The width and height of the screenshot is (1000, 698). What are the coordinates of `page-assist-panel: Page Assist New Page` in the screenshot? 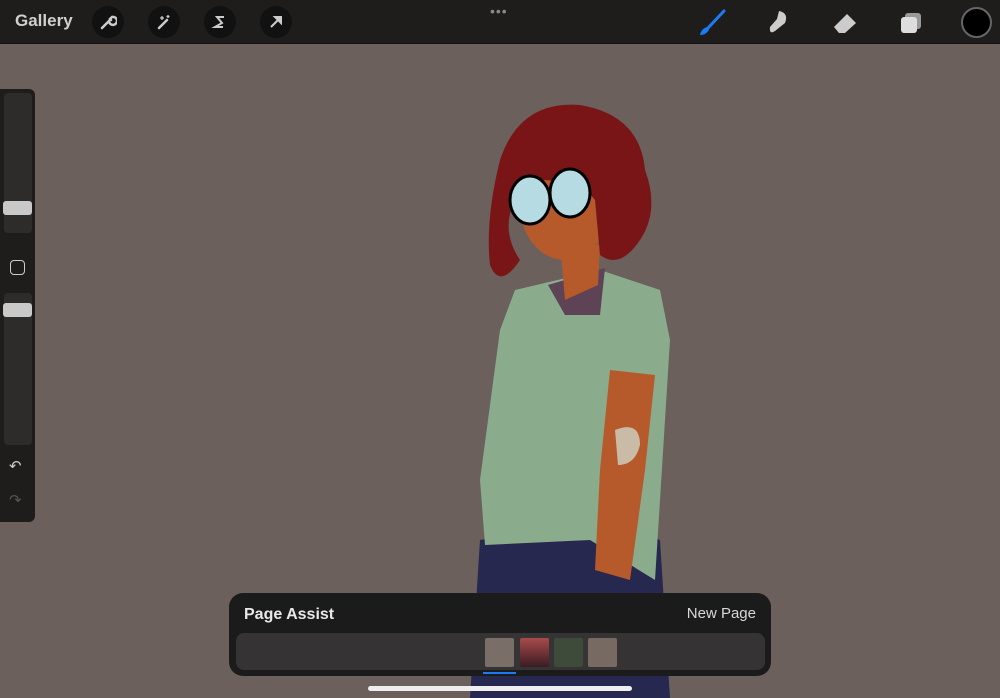 It's located at (500, 634).